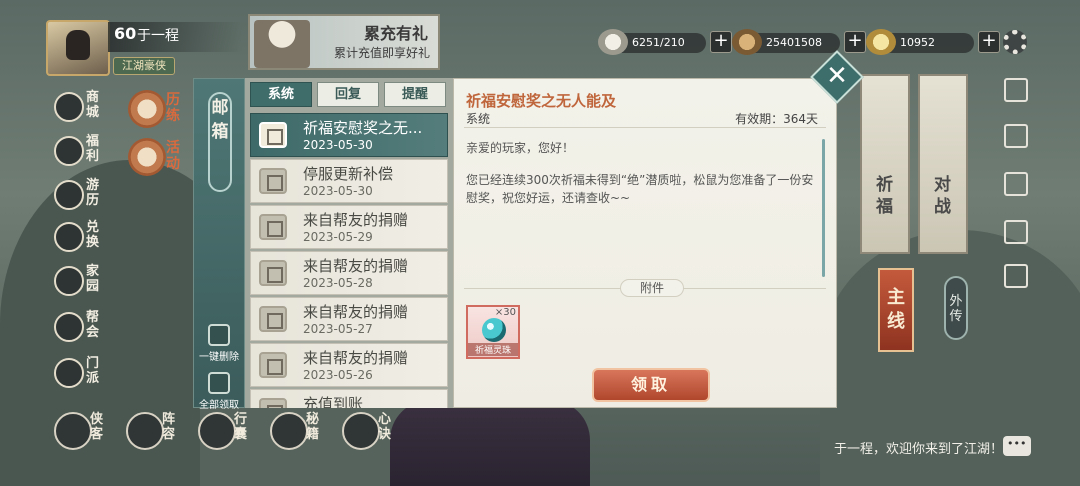 Image resolution: width=1080 pixels, height=486 pixels. What do you see at coordinates (1016, 136) in the screenshot?
I see `card-icon` at bounding box center [1016, 136].